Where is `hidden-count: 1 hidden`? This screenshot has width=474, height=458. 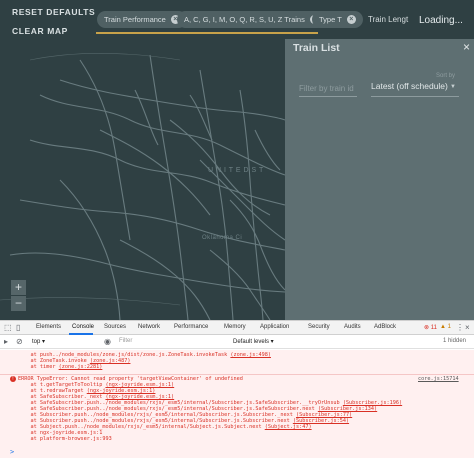 hidden-count: 1 hidden is located at coordinates (454, 341).